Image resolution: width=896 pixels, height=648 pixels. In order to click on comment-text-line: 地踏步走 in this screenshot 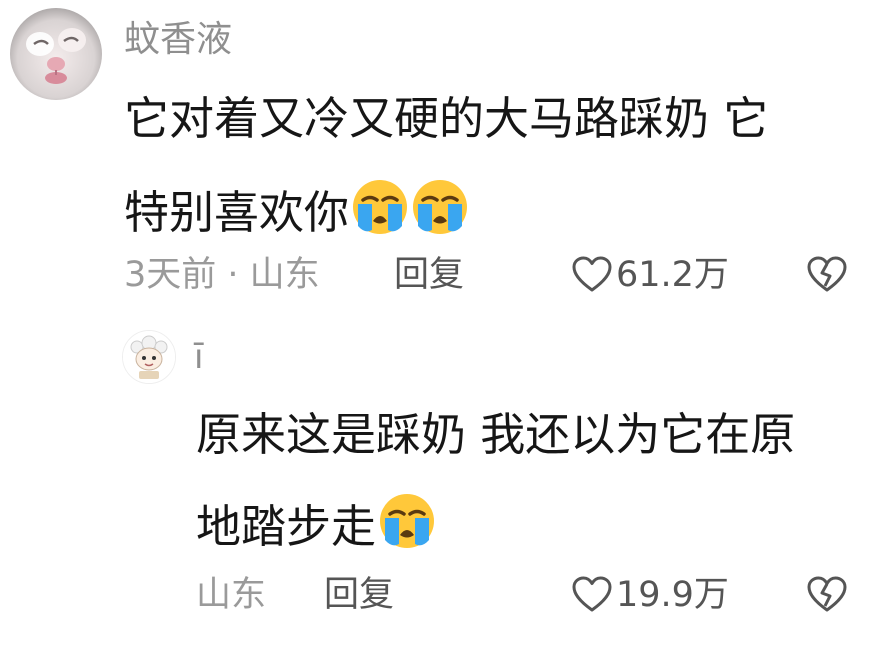, I will do `click(316, 524)`.